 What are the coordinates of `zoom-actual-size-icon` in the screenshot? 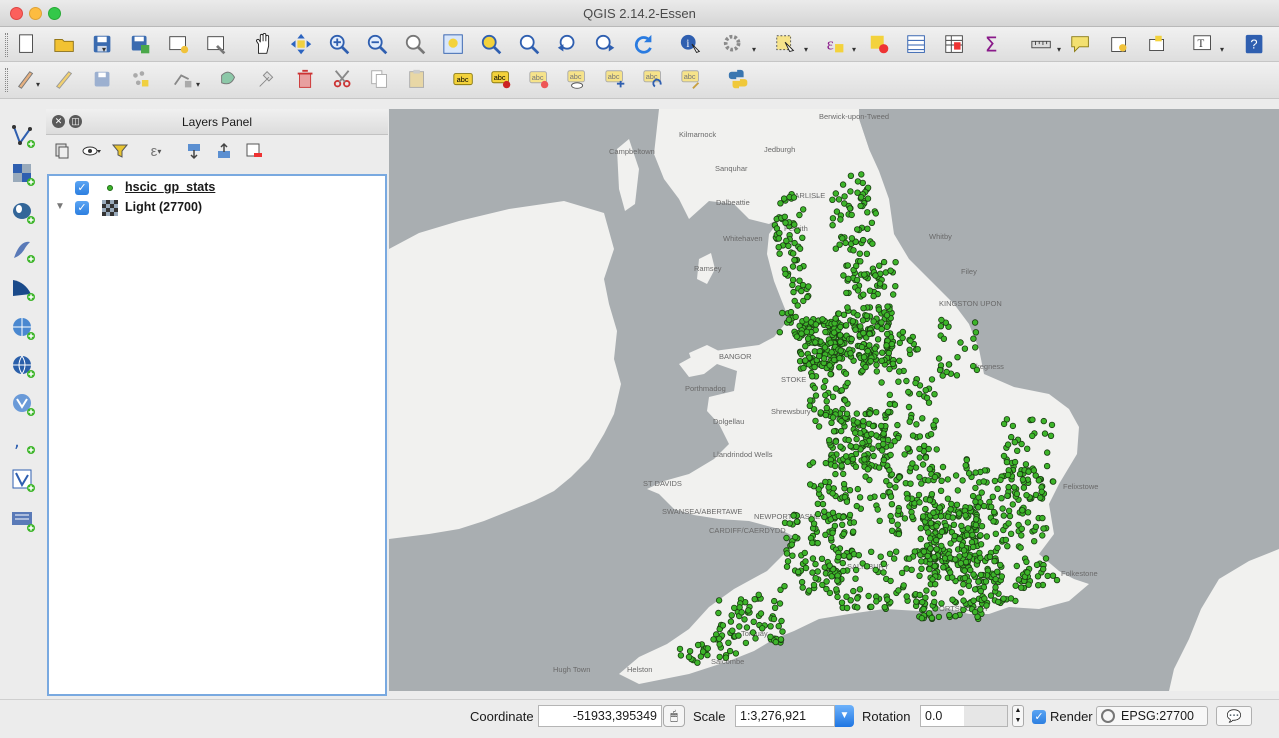 It's located at (416, 45).